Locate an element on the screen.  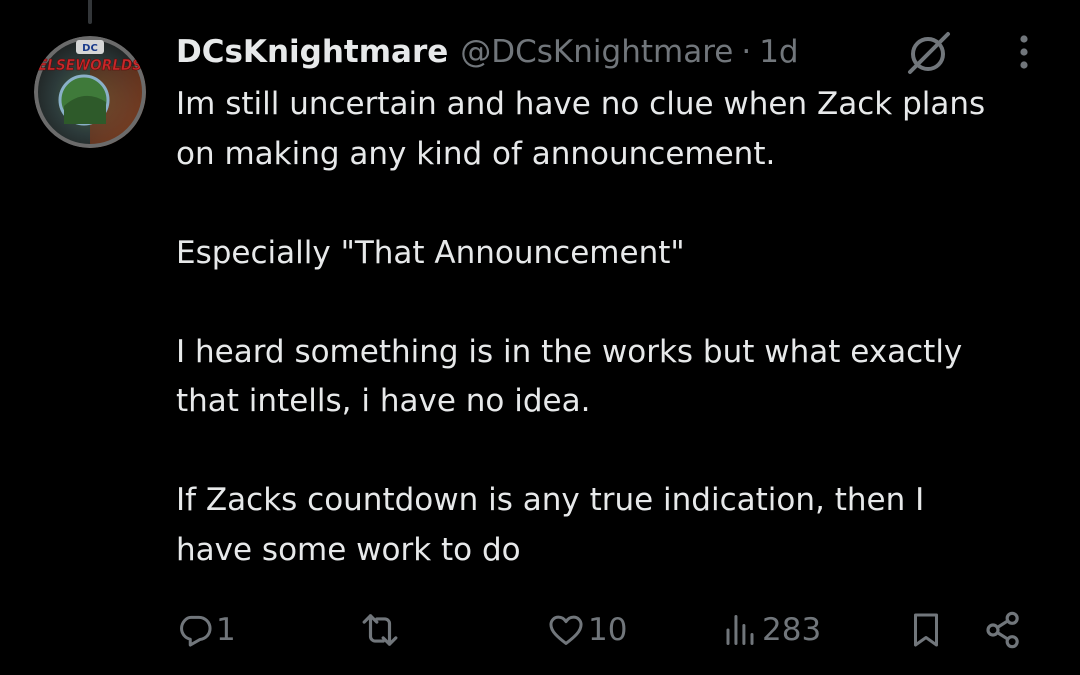
view-count: 283 is located at coordinates (792, 630).